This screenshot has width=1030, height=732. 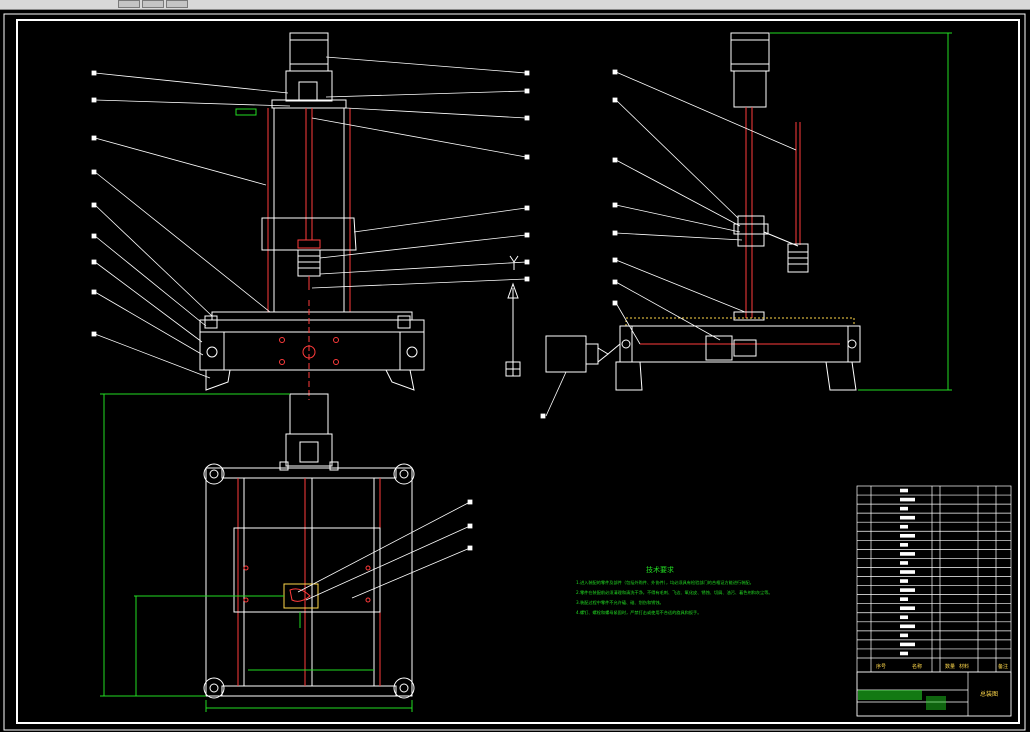 I want to click on base-box, so click(x=312, y=351).